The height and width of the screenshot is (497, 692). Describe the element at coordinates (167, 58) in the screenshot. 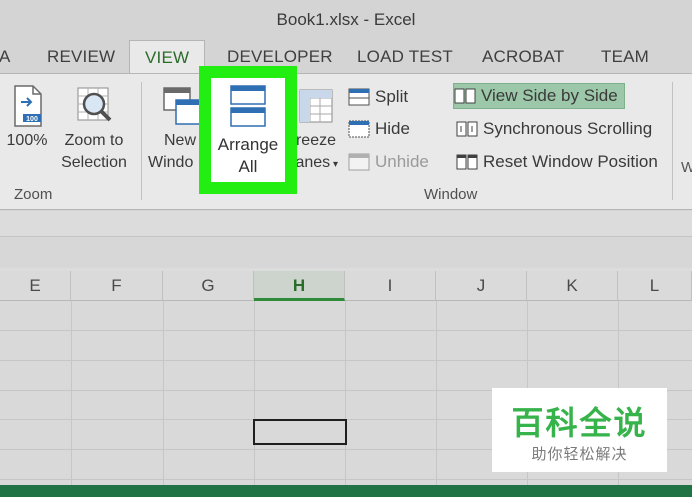

I see `tab-view: VIEW` at that location.